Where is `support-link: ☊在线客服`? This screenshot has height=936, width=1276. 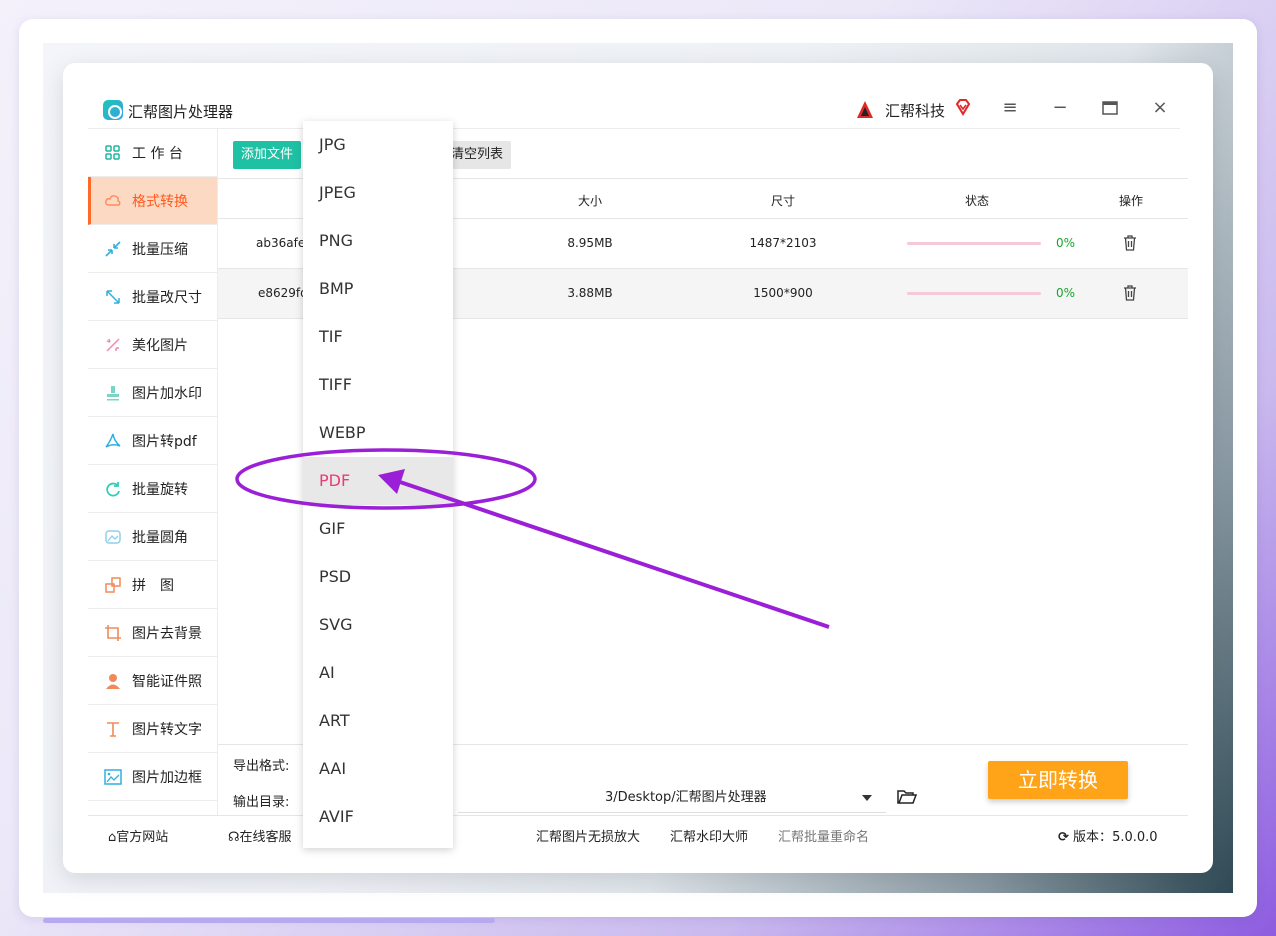
support-link: ☊在线客服 is located at coordinates (260, 835).